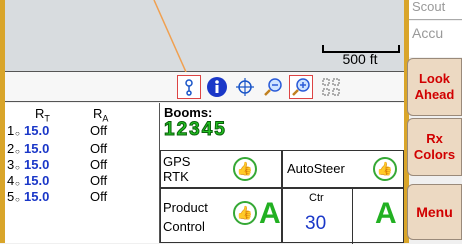  What do you see at coordinates (82, 181) in the screenshot?
I see `rate-row: 4 ○ 15.0 Off` at bounding box center [82, 181].